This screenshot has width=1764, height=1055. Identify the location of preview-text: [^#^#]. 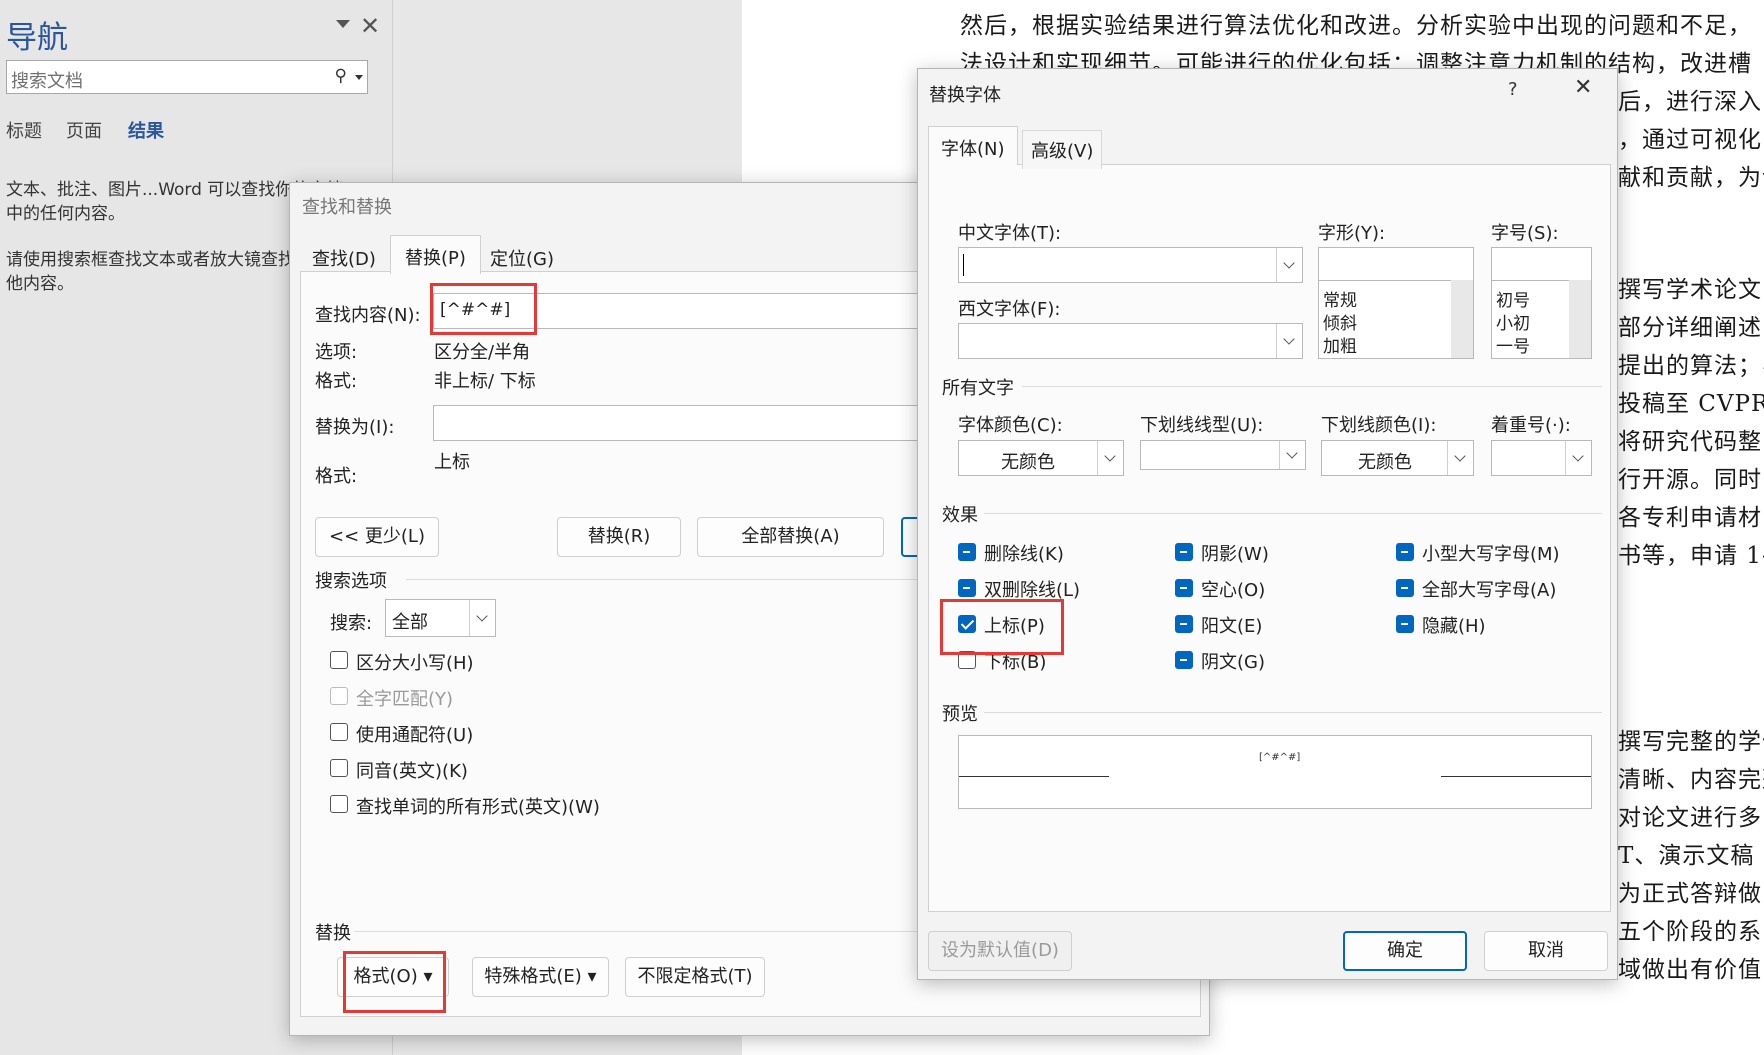
(1280, 757).